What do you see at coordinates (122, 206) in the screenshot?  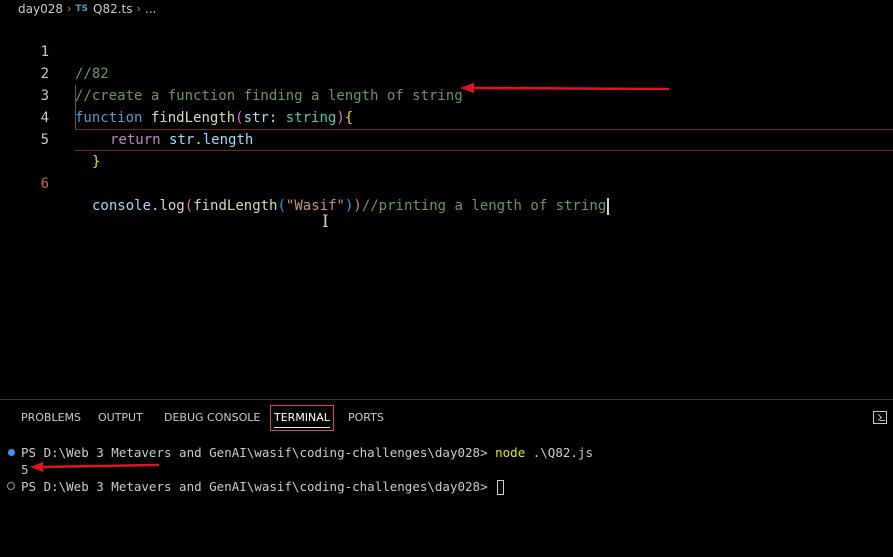 I see `code-object: console` at bounding box center [122, 206].